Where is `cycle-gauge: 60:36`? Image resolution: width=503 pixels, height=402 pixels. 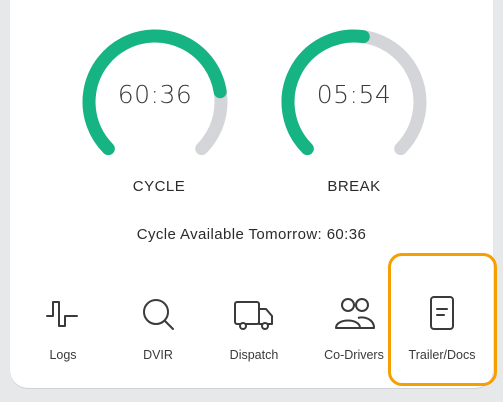
cycle-gauge: 60:36 is located at coordinates (155, 102).